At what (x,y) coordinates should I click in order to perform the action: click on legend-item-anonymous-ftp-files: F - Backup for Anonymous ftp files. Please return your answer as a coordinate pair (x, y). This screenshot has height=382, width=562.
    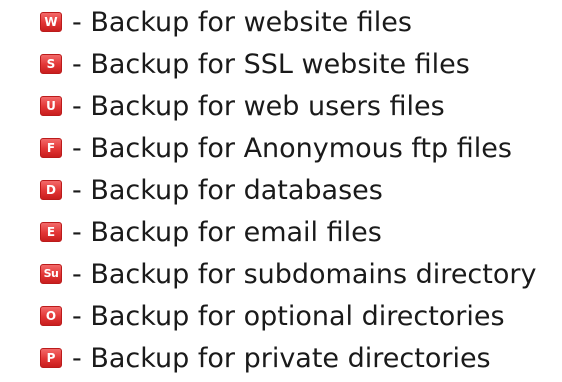
    Looking at the image, I should click on (256, 148).